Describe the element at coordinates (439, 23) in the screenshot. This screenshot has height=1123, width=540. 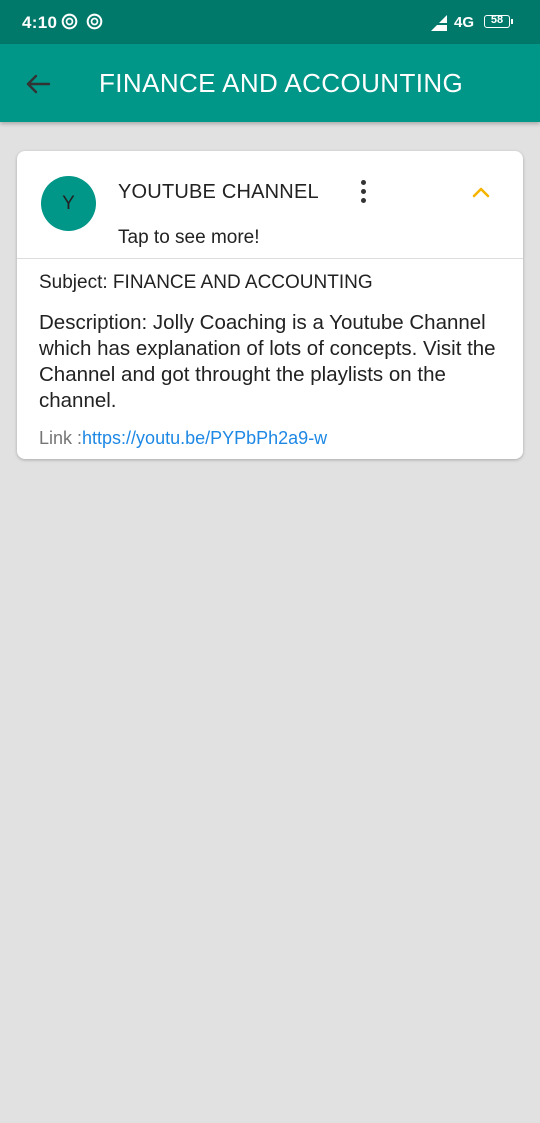
I see `signal-icon` at that location.